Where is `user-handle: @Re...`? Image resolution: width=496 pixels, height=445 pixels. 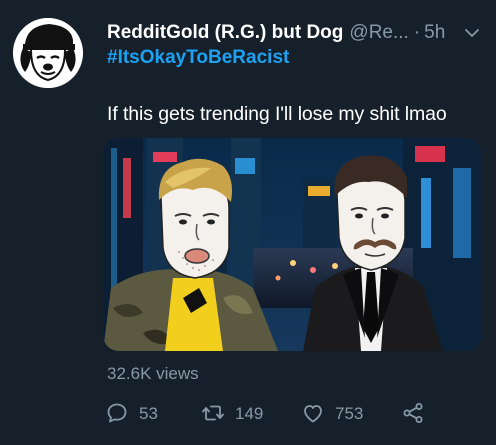 user-handle: @Re... is located at coordinates (378, 33).